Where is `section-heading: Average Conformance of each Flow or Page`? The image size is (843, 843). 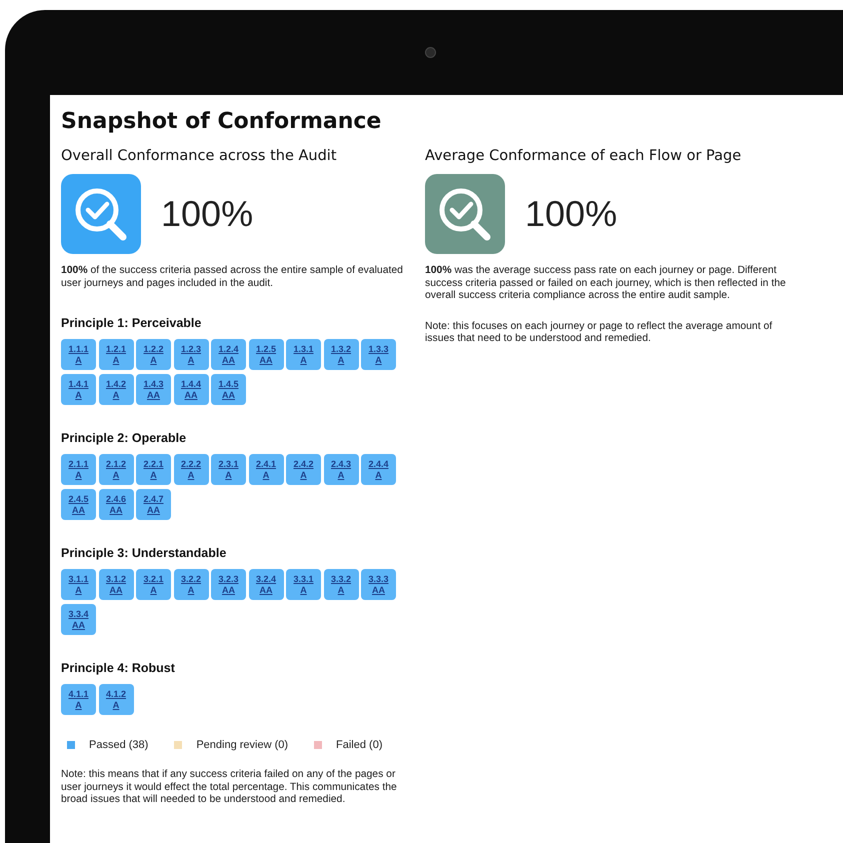 section-heading: Average Conformance of each Flow or Page is located at coordinates (583, 156).